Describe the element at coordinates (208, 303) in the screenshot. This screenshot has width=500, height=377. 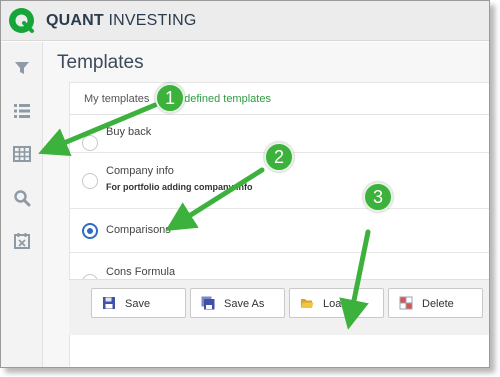
I see `floppy-disk-multiple-icon` at that location.